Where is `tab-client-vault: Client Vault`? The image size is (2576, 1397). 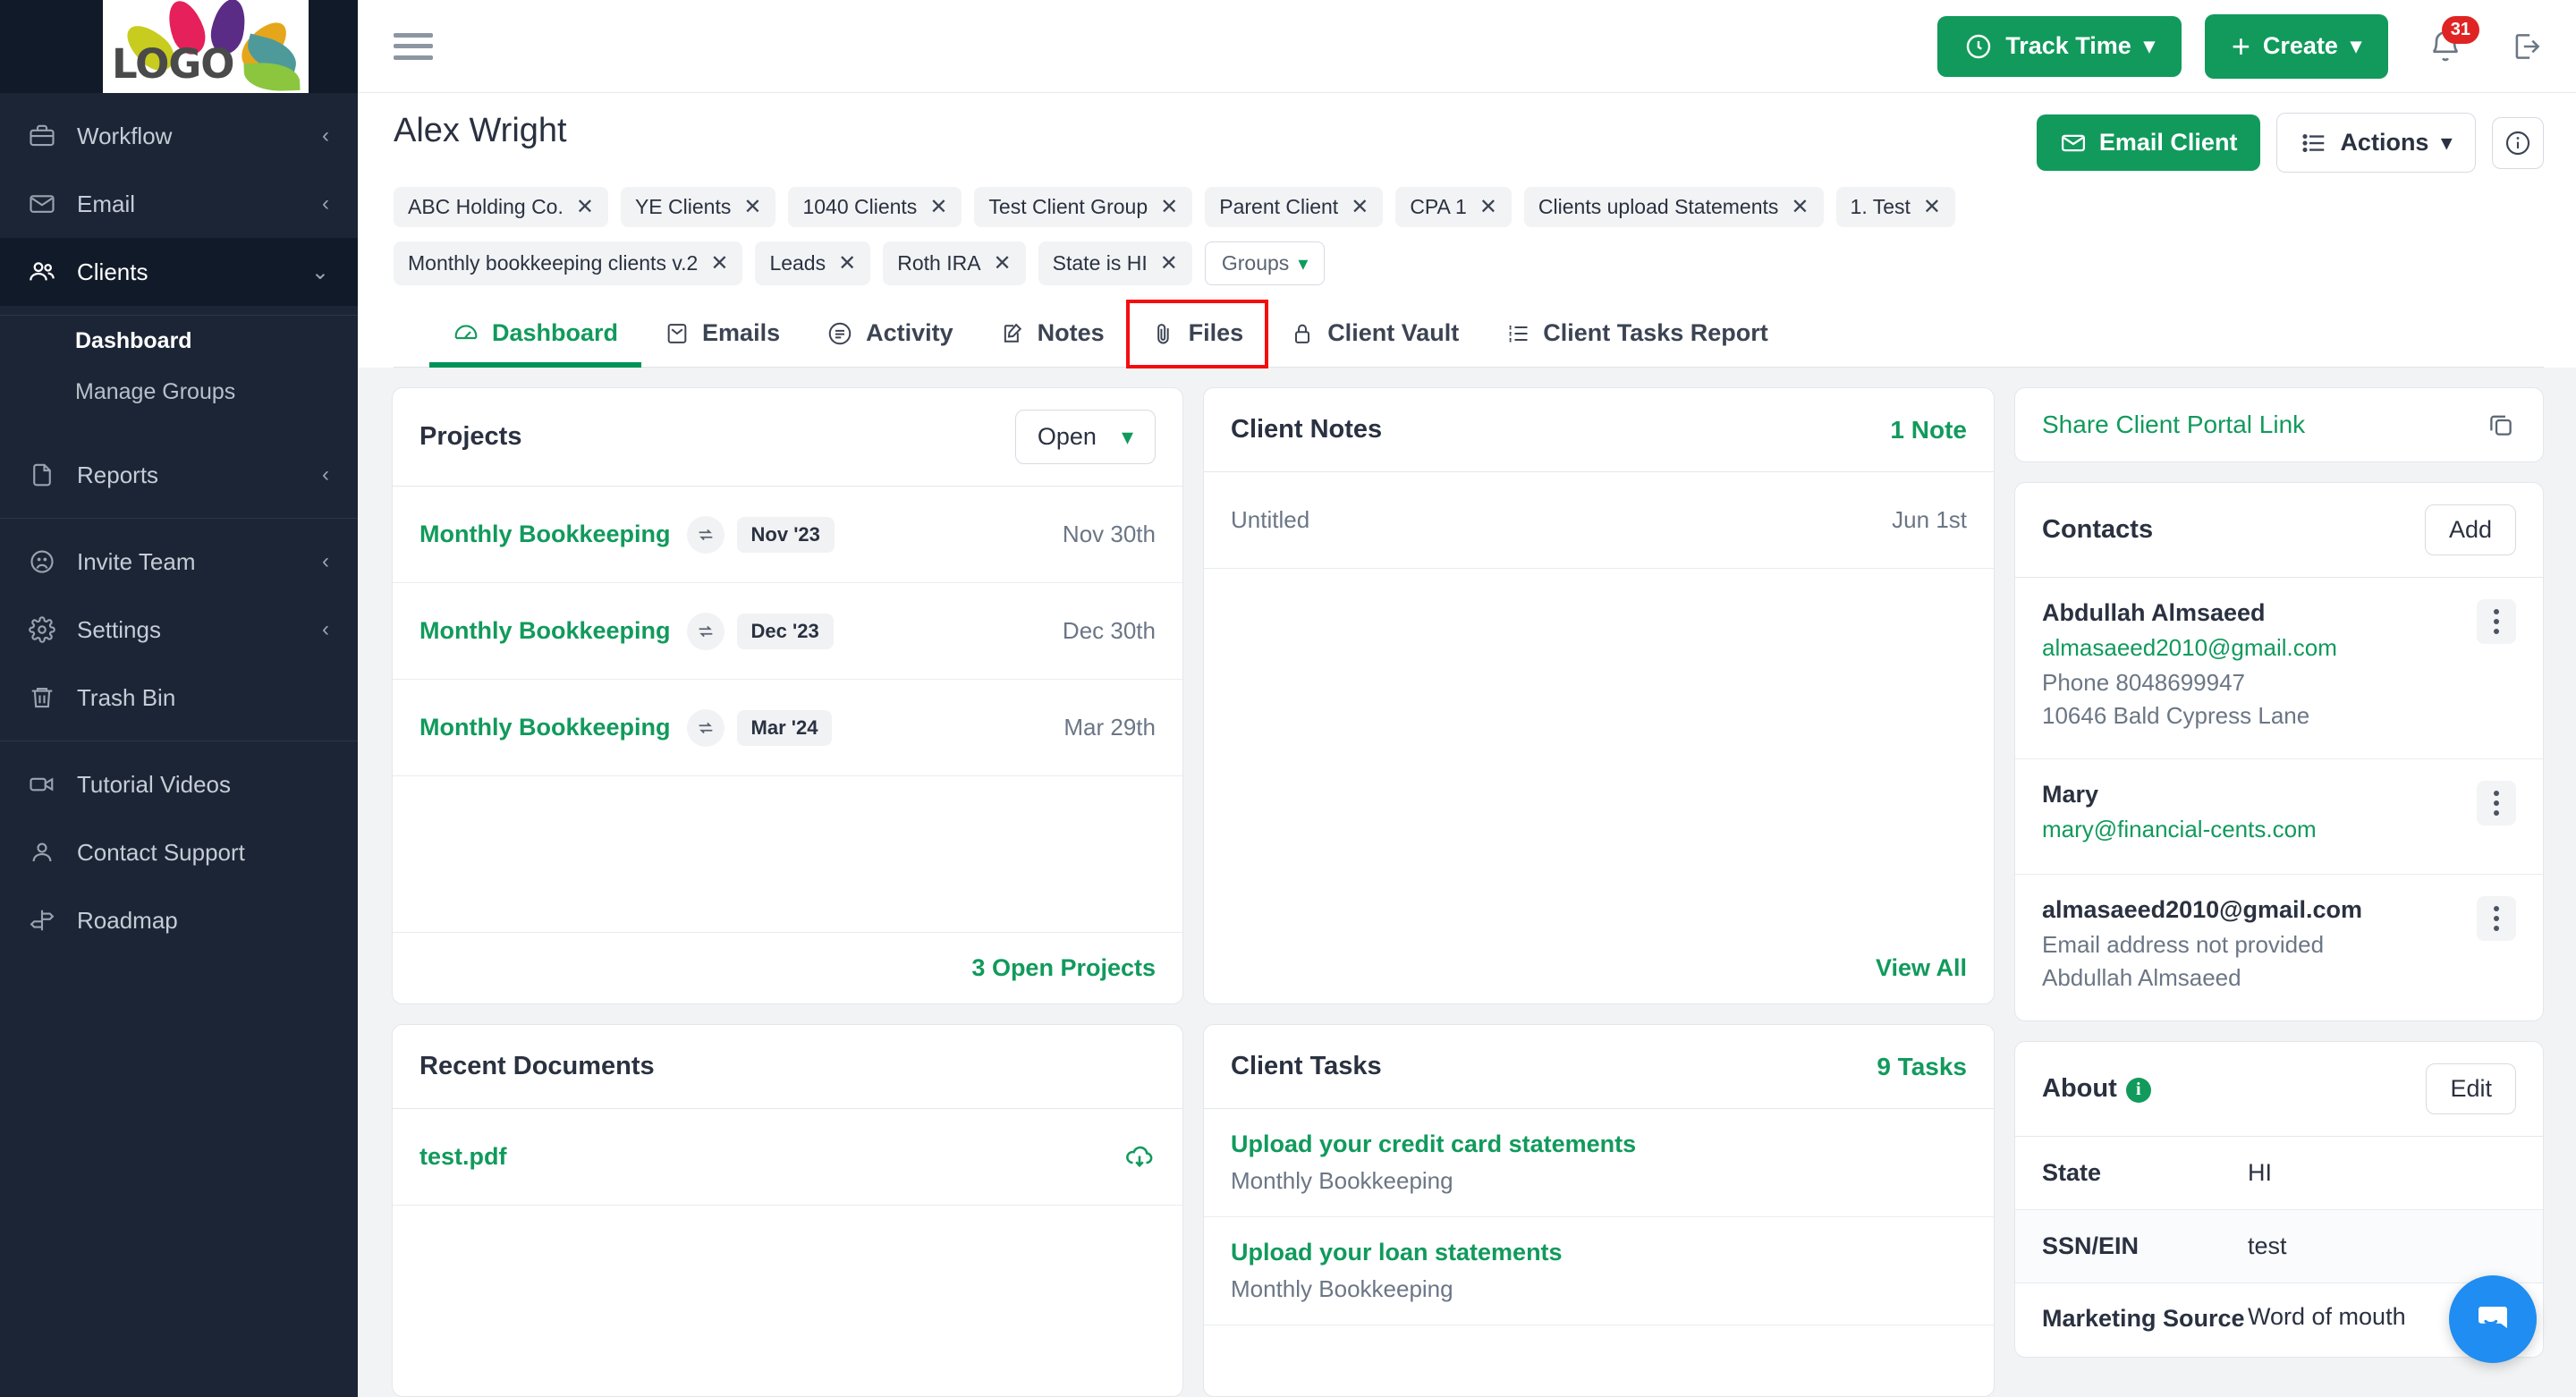
tab-client-vault: Client Vault is located at coordinates (1374, 334).